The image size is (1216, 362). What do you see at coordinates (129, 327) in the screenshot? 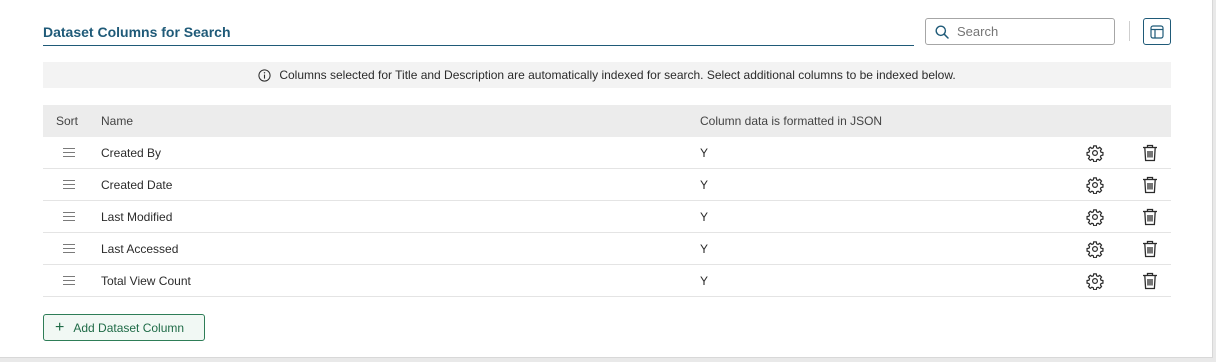
I see `add-button-label: Add Dataset Column` at bounding box center [129, 327].